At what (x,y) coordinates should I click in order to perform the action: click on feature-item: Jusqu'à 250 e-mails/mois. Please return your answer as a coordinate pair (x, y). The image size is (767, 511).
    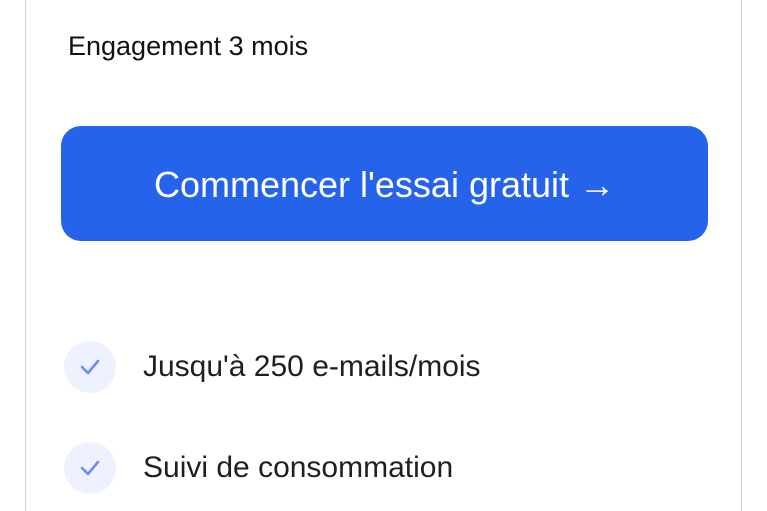
    Looking at the image, I should click on (272, 367).